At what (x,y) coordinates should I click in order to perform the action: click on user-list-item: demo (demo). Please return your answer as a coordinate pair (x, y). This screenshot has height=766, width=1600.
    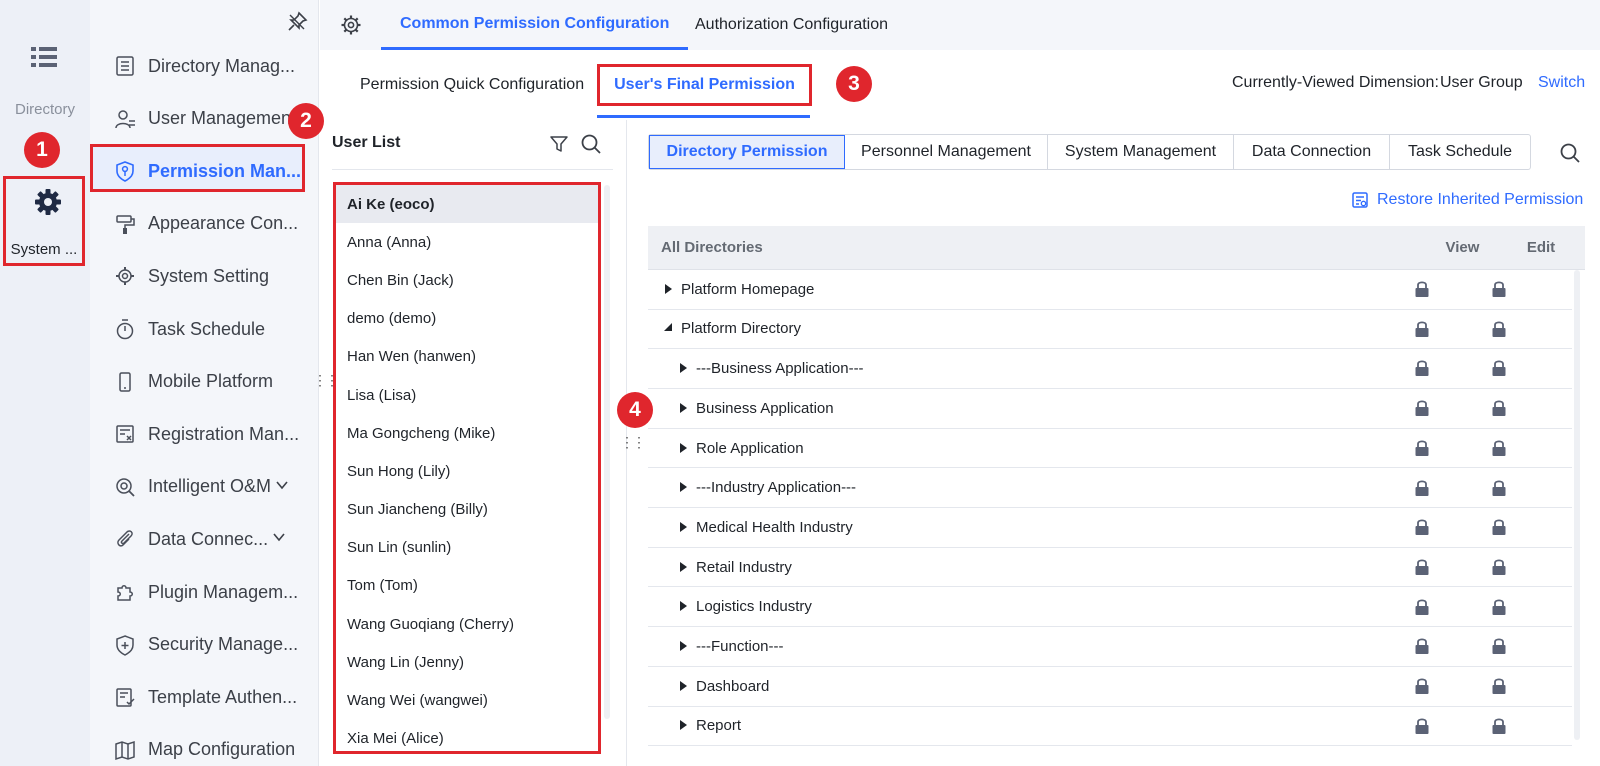
    Looking at the image, I should click on (467, 319).